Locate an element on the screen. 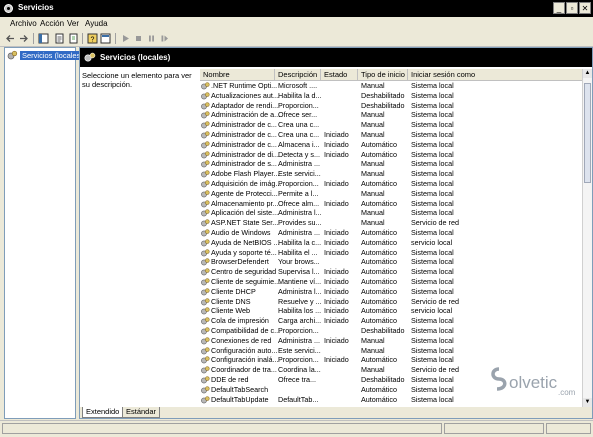  minimize-button: _ is located at coordinates (559, 8).